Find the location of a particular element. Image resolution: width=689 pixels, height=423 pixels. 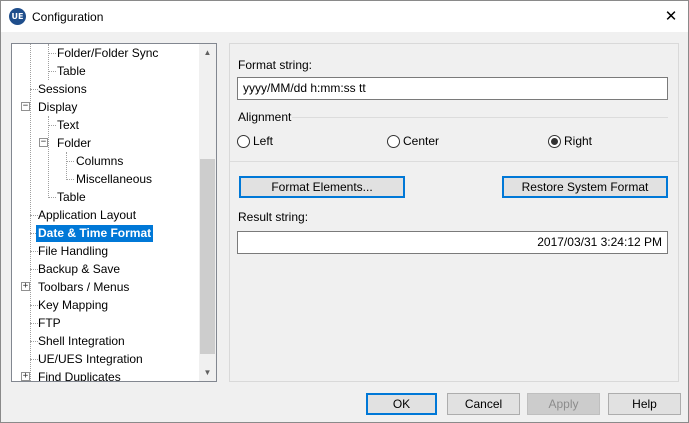

buttons-divider is located at coordinates (454, 161).